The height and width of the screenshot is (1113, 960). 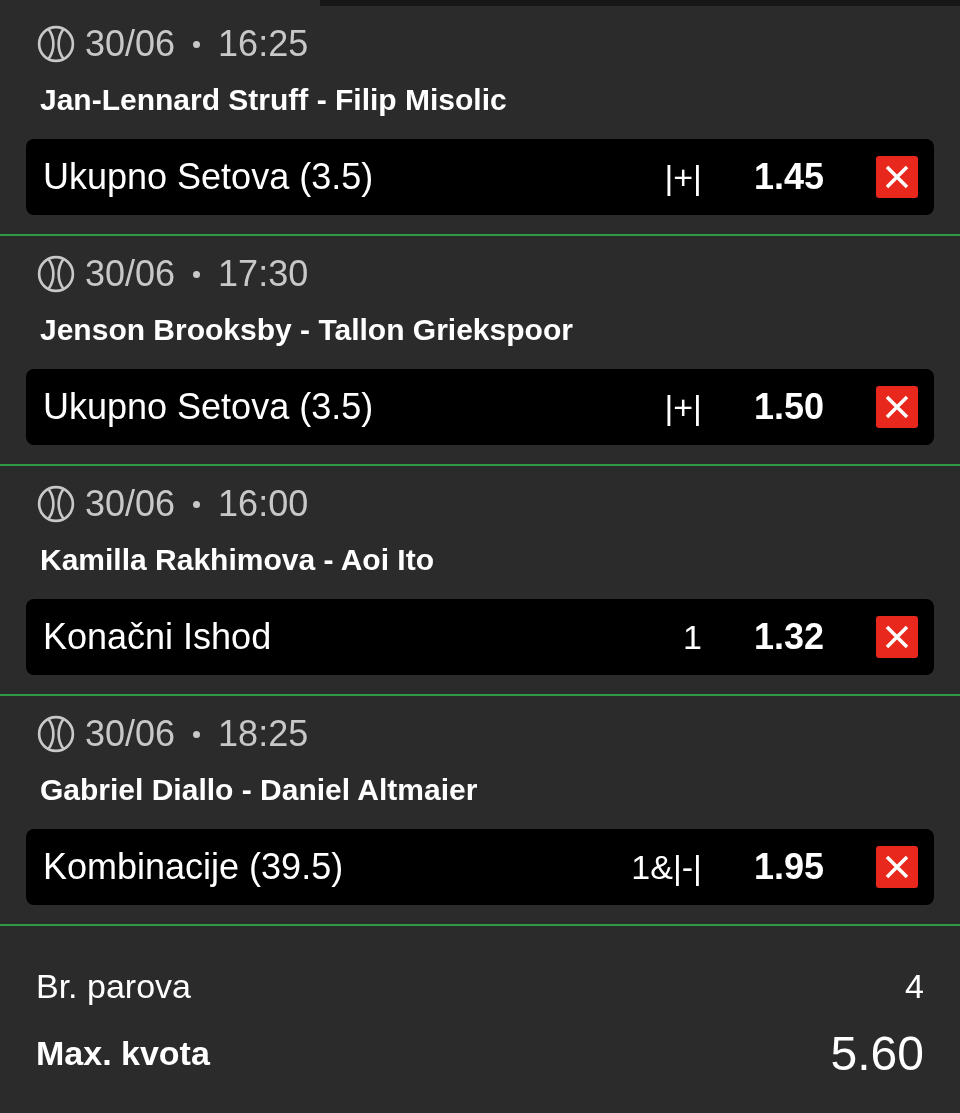 I want to click on max-odds-value: 5.60, so click(x=877, y=1053).